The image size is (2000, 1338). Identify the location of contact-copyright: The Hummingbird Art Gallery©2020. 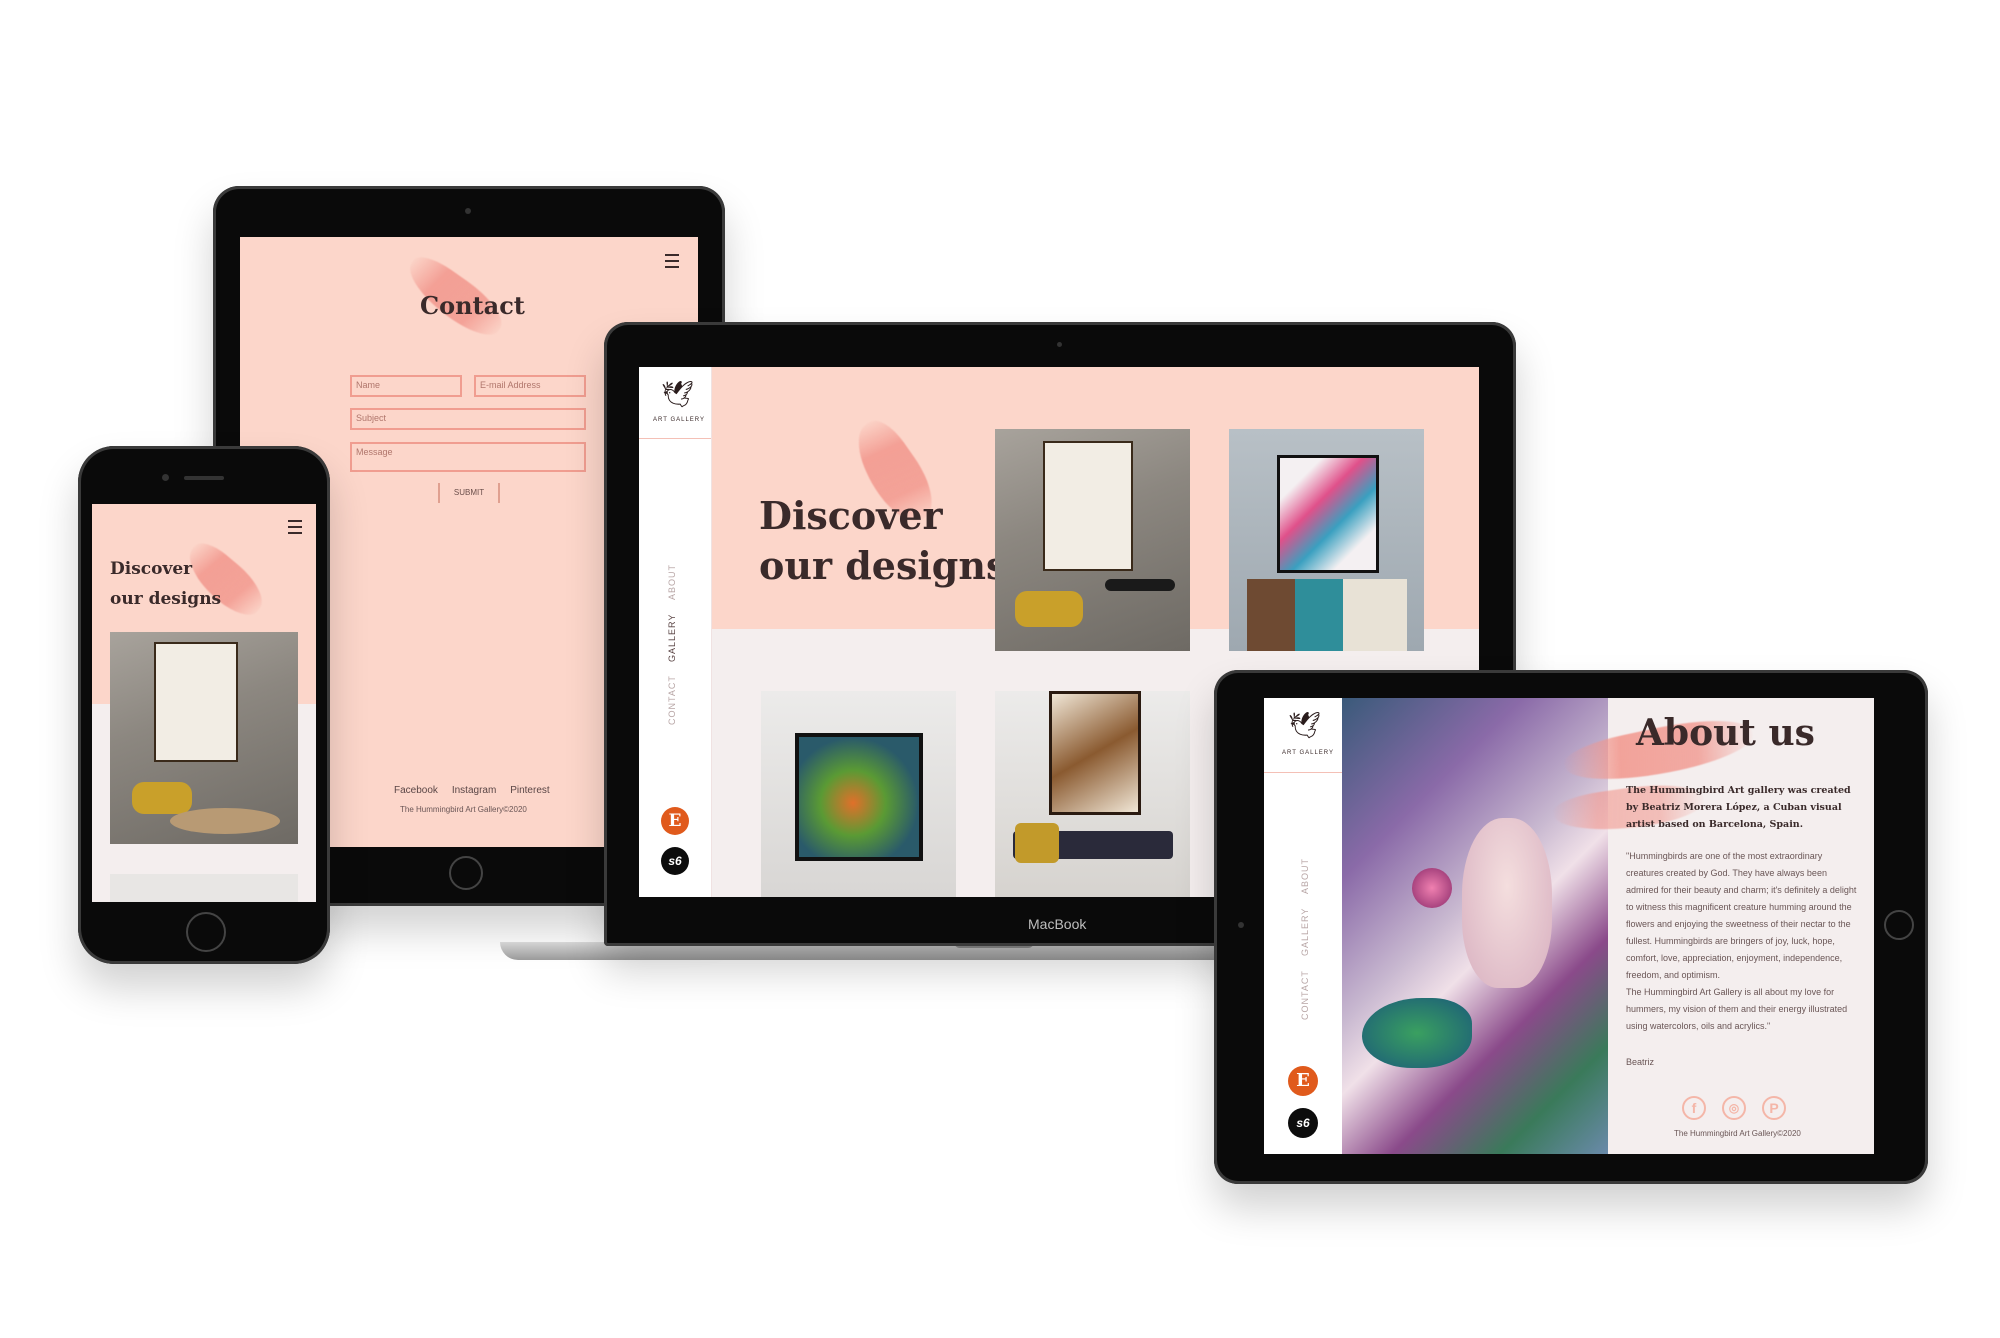
(463, 809).